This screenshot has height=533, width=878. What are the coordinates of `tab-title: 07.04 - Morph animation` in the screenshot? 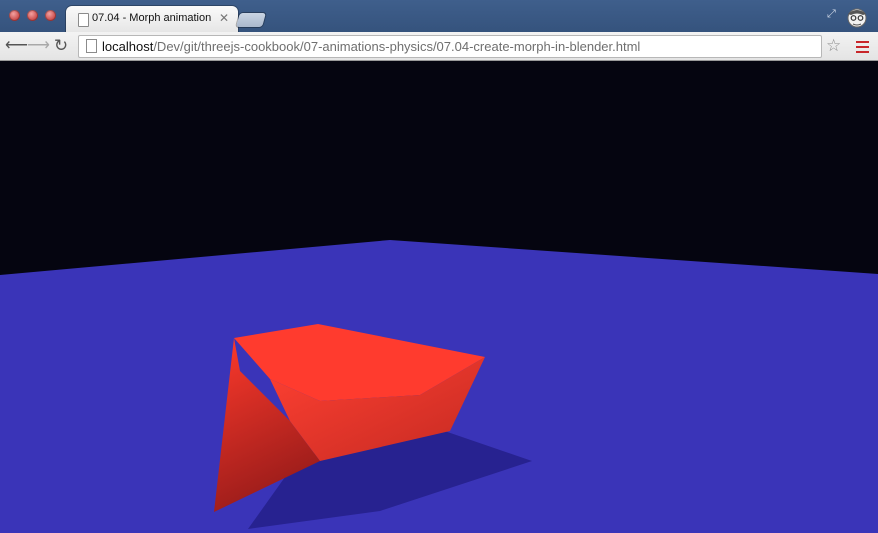 It's located at (152, 18).